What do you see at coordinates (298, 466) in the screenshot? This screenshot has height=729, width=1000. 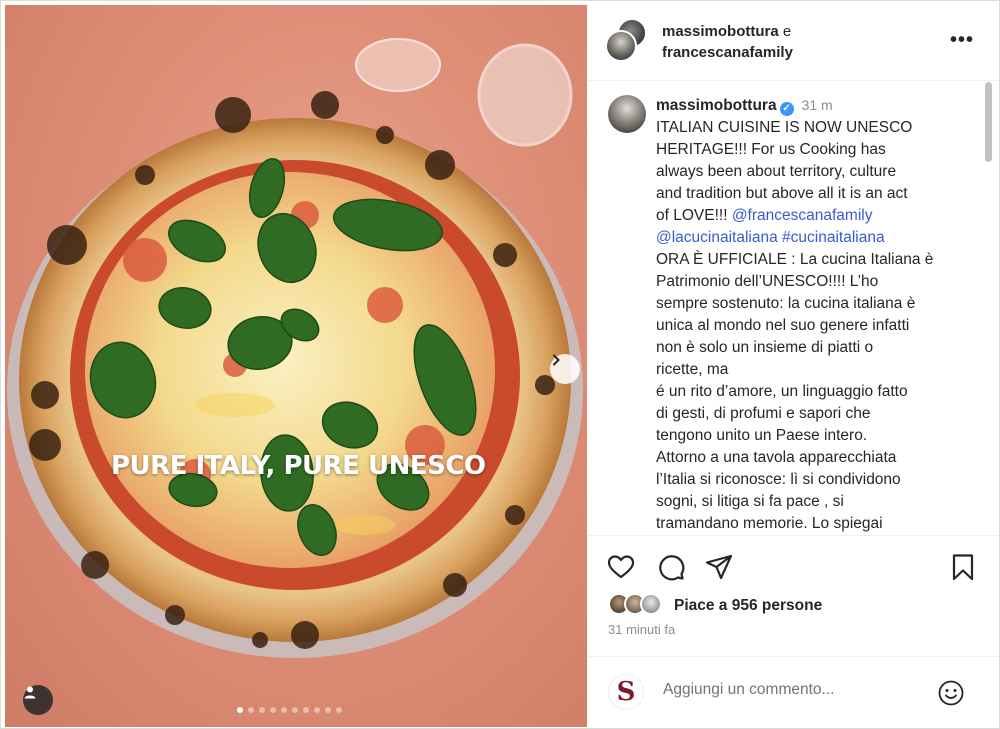 I see `overlay-text: PURE ITALY, PURE UNESCO` at bounding box center [298, 466].